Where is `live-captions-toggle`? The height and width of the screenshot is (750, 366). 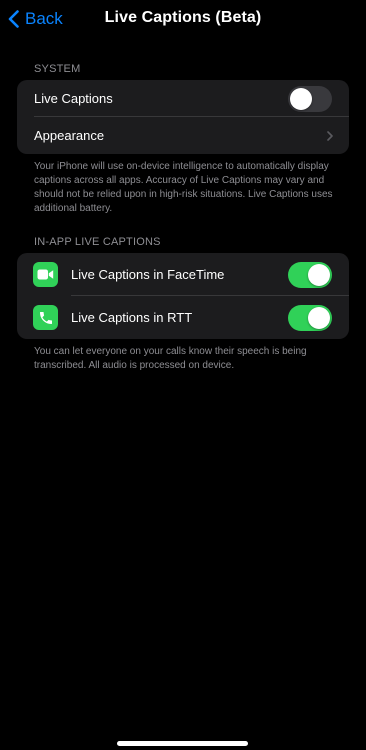 live-captions-toggle is located at coordinates (310, 98).